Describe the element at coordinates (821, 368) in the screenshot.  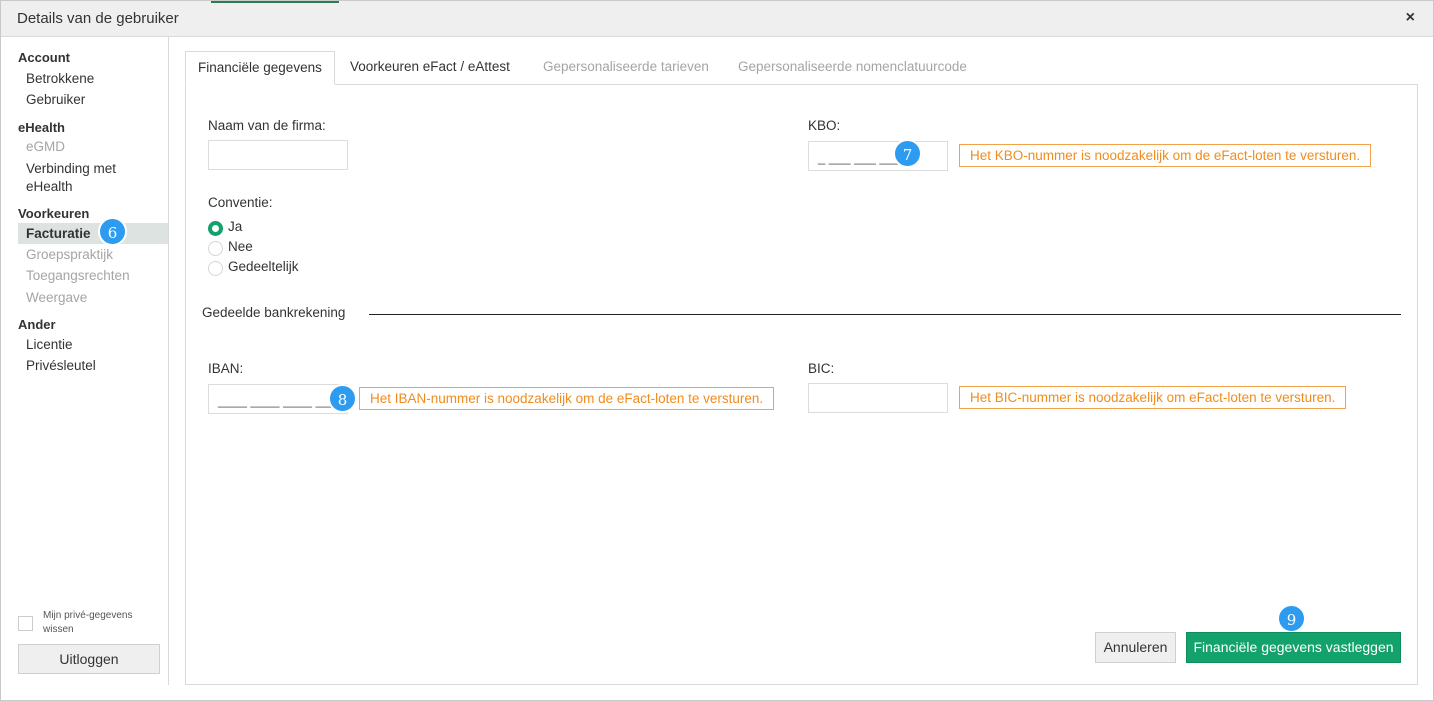
I see `bic-label: BIC:` at that location.